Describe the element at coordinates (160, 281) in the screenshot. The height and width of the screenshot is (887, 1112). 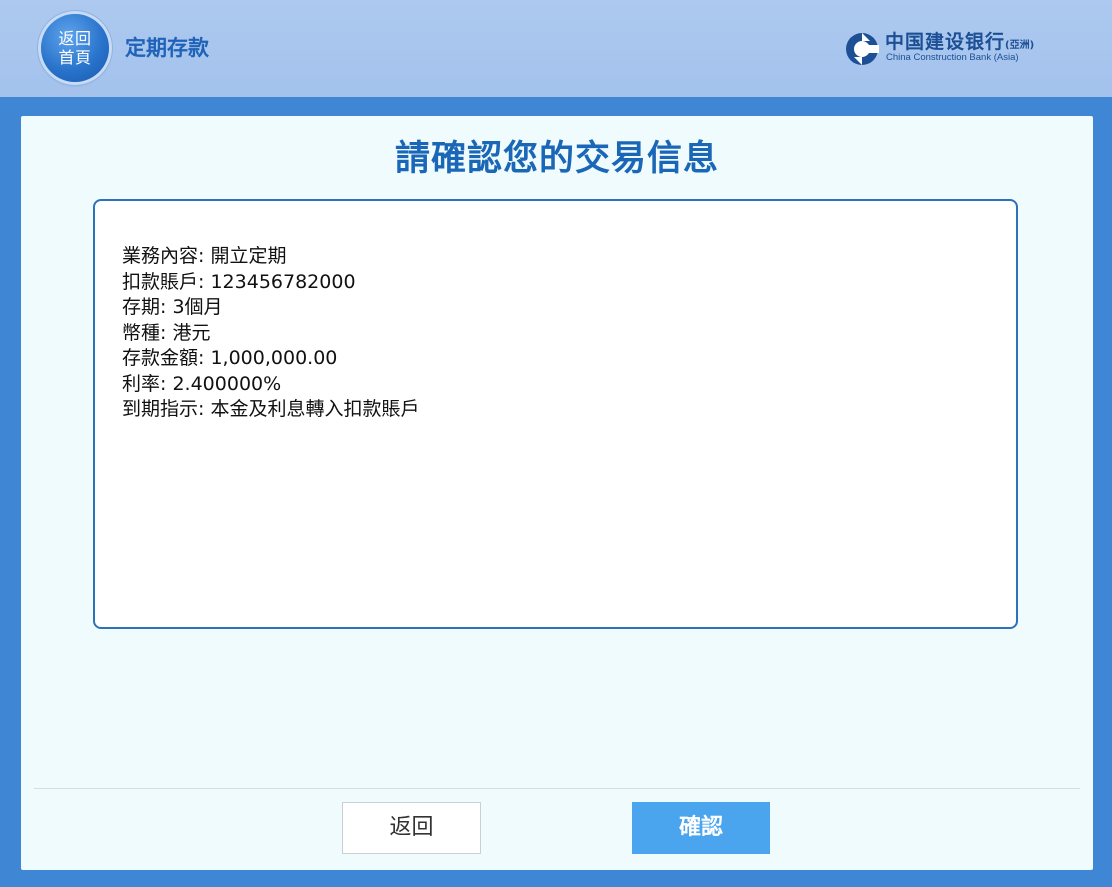
I see `detail-label: 扣款賬戶` at that location.